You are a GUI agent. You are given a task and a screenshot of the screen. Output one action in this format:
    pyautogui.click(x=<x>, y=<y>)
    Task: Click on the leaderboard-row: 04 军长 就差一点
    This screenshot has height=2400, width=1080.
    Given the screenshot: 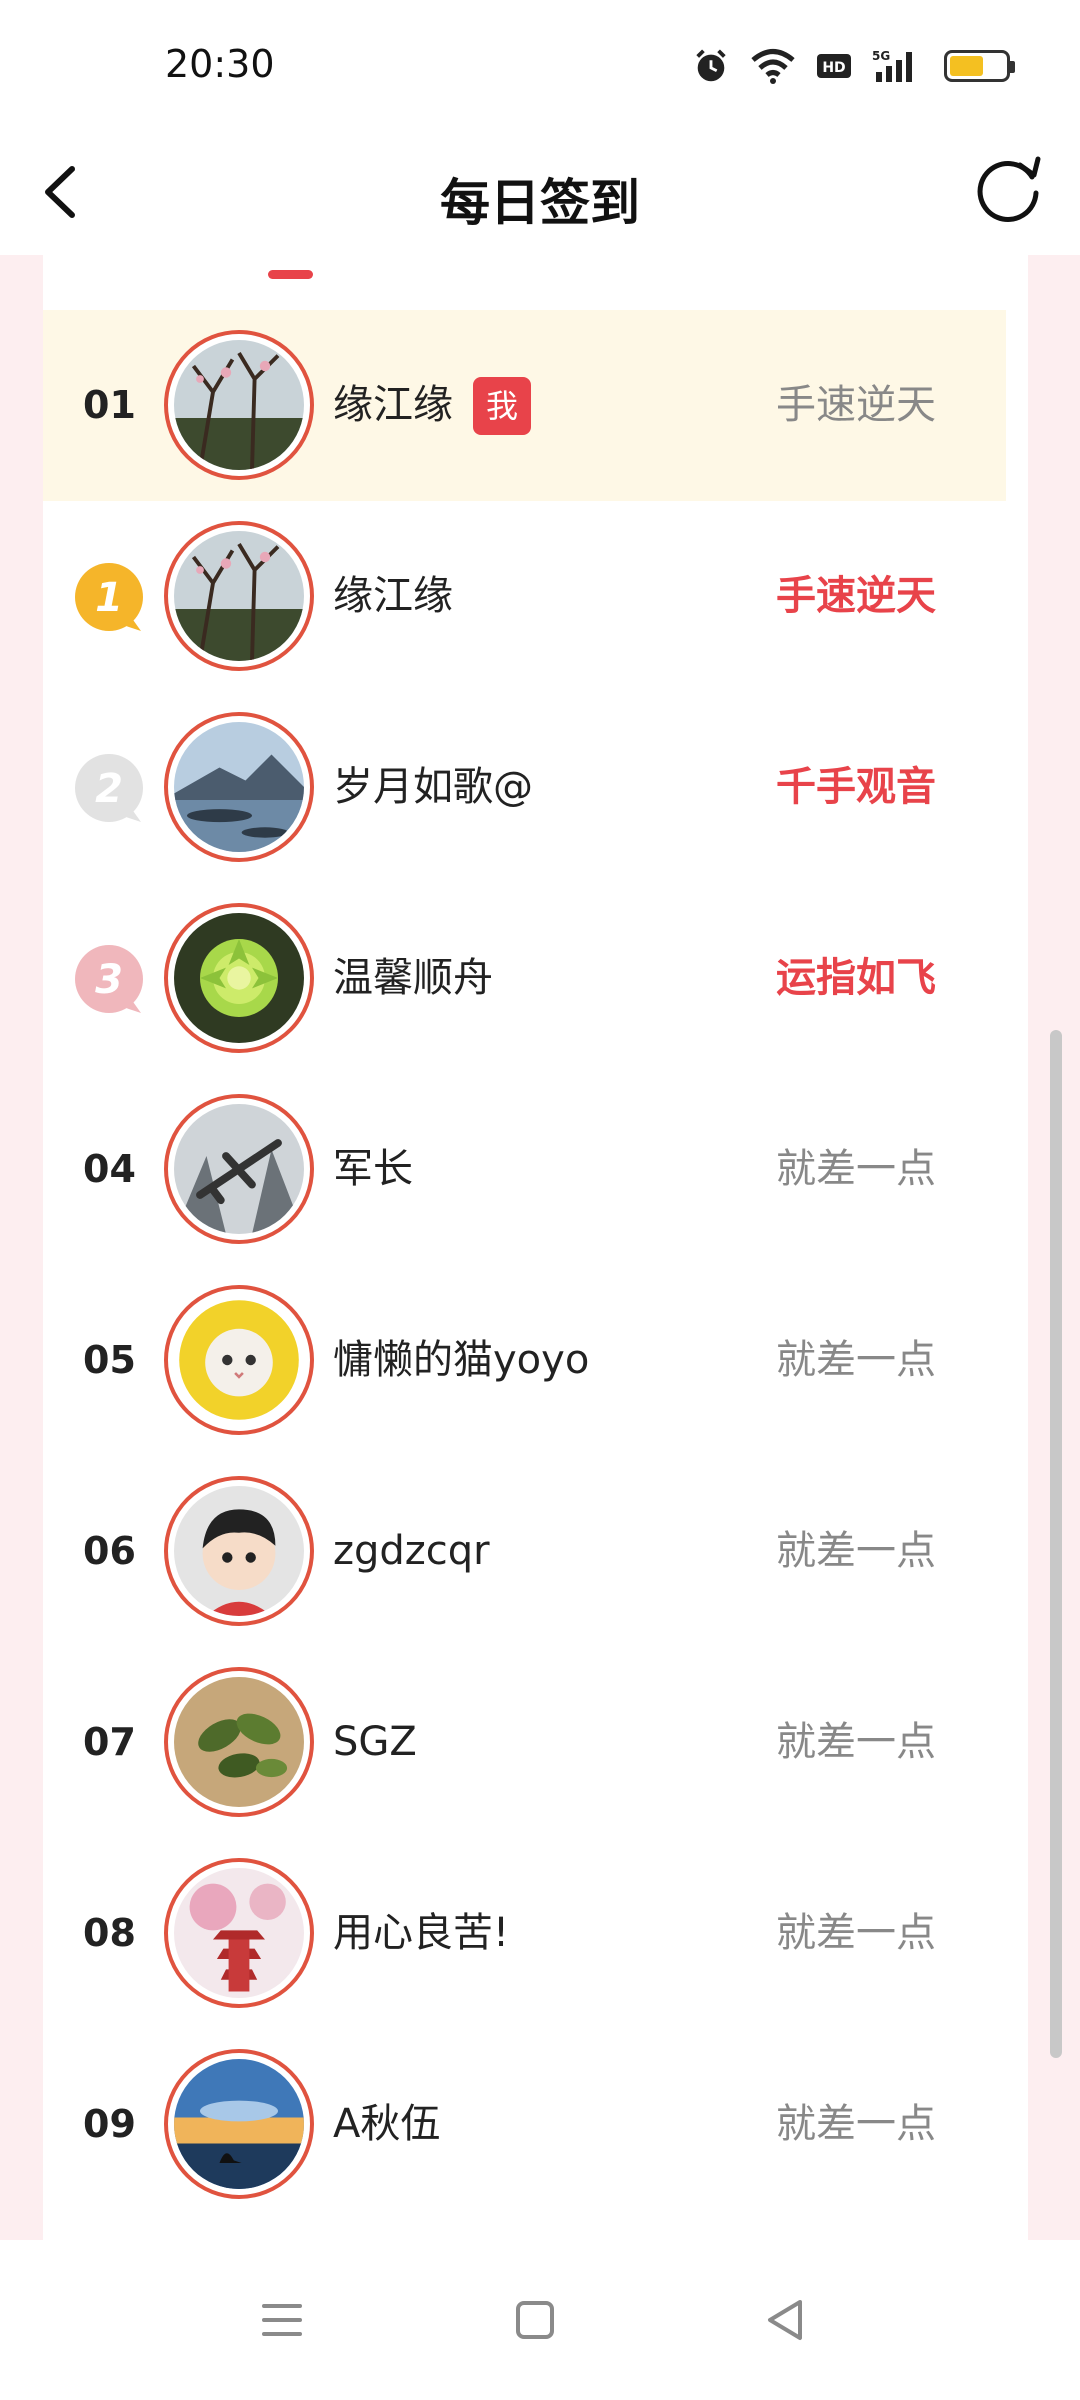 What is the action you would take?
    pyautogui.click(x=524, y=1169)
    